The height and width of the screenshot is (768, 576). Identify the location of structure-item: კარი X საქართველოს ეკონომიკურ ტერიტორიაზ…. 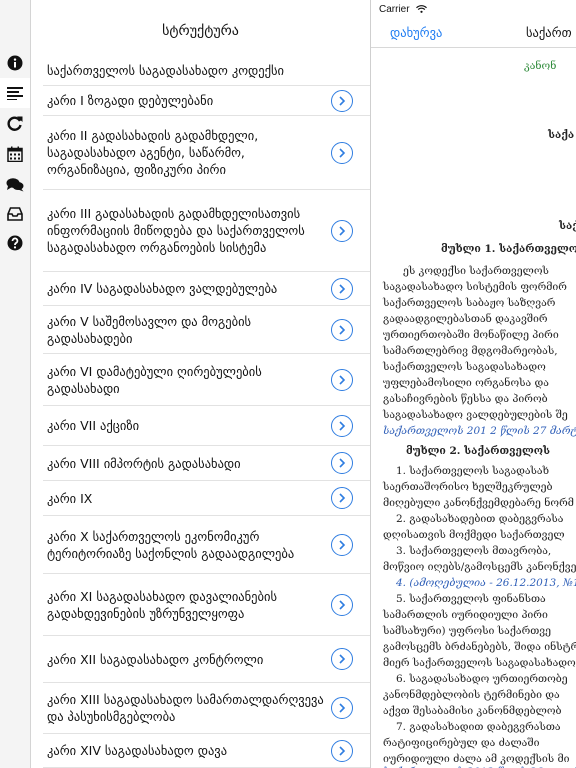
(206, 545).